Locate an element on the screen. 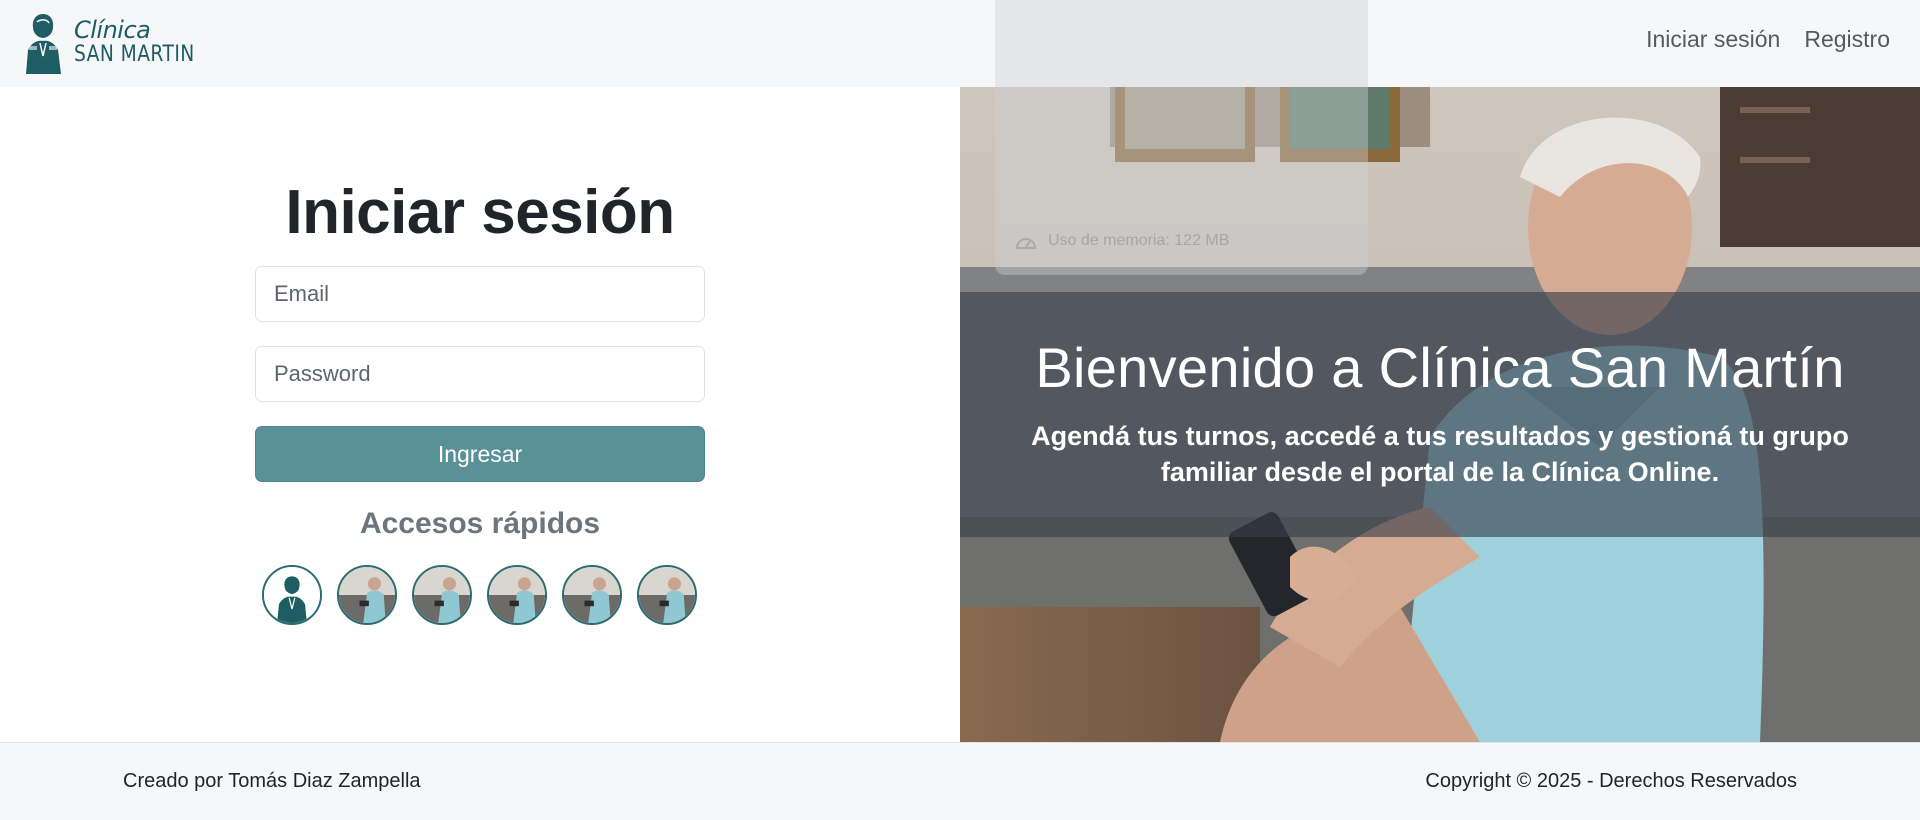  nav-register-link: Registro is located at coordinates (1847, 39).